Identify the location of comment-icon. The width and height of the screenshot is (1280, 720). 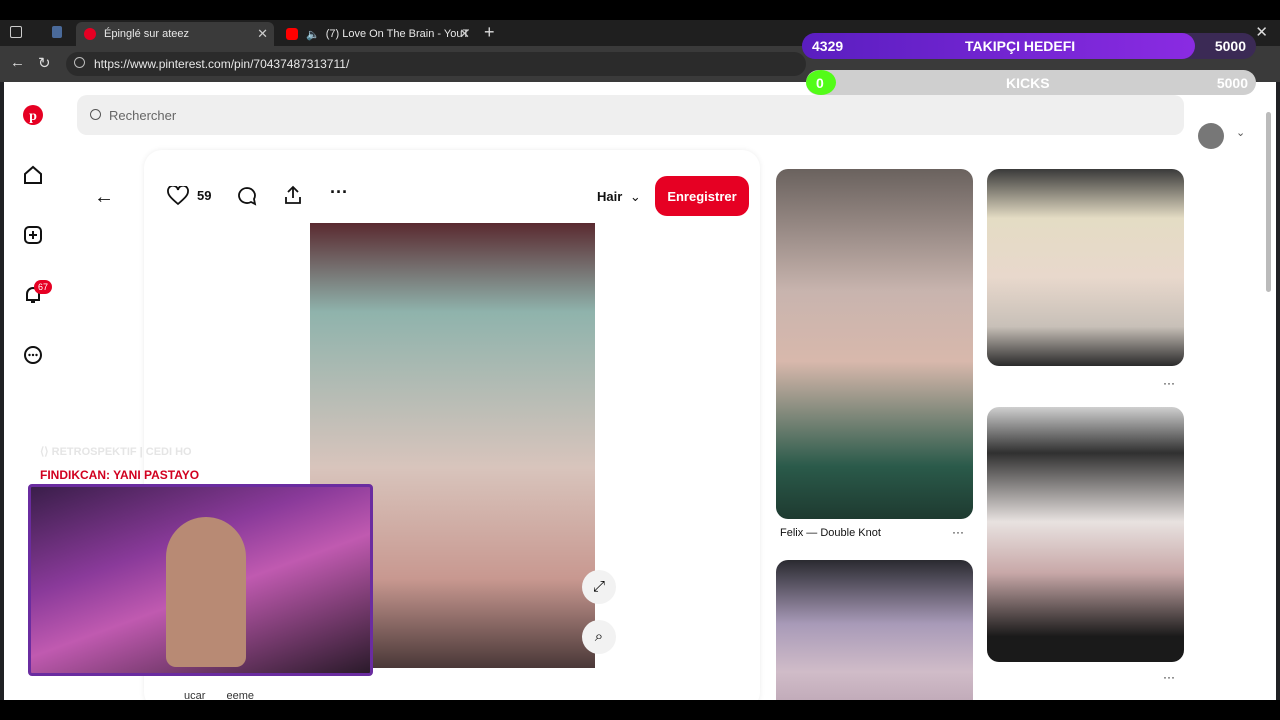
(247, 196).